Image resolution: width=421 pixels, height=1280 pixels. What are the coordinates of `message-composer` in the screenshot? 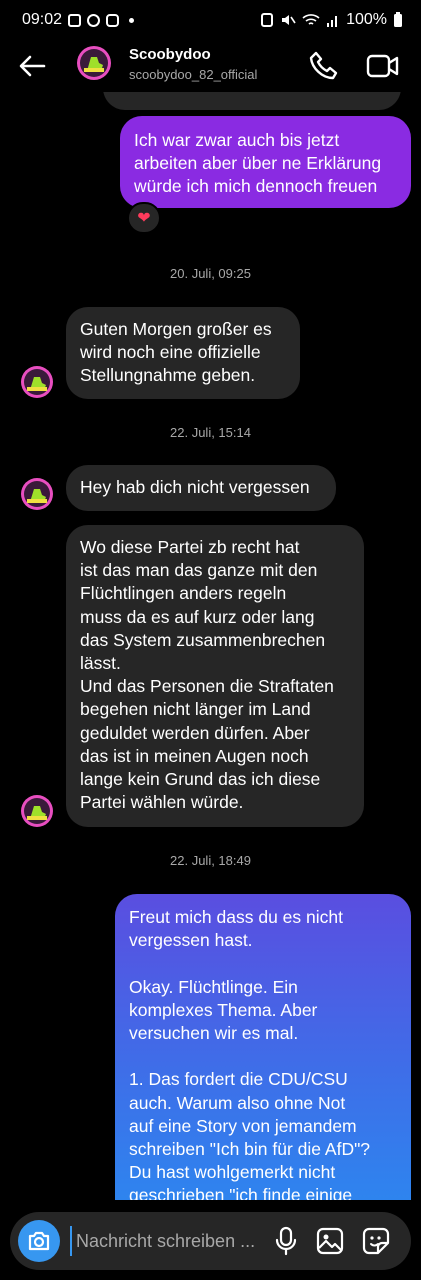 It's located at (210, 1241).